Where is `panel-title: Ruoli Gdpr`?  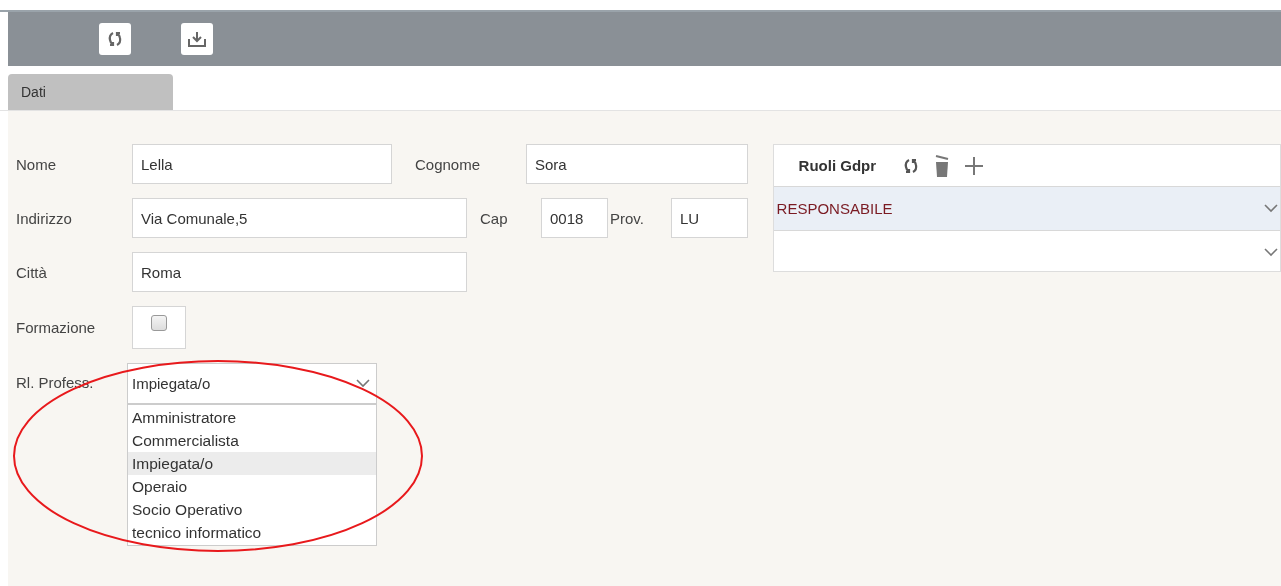
panel-title: Ruoli Gdpr is located at coordinates (837, 165).